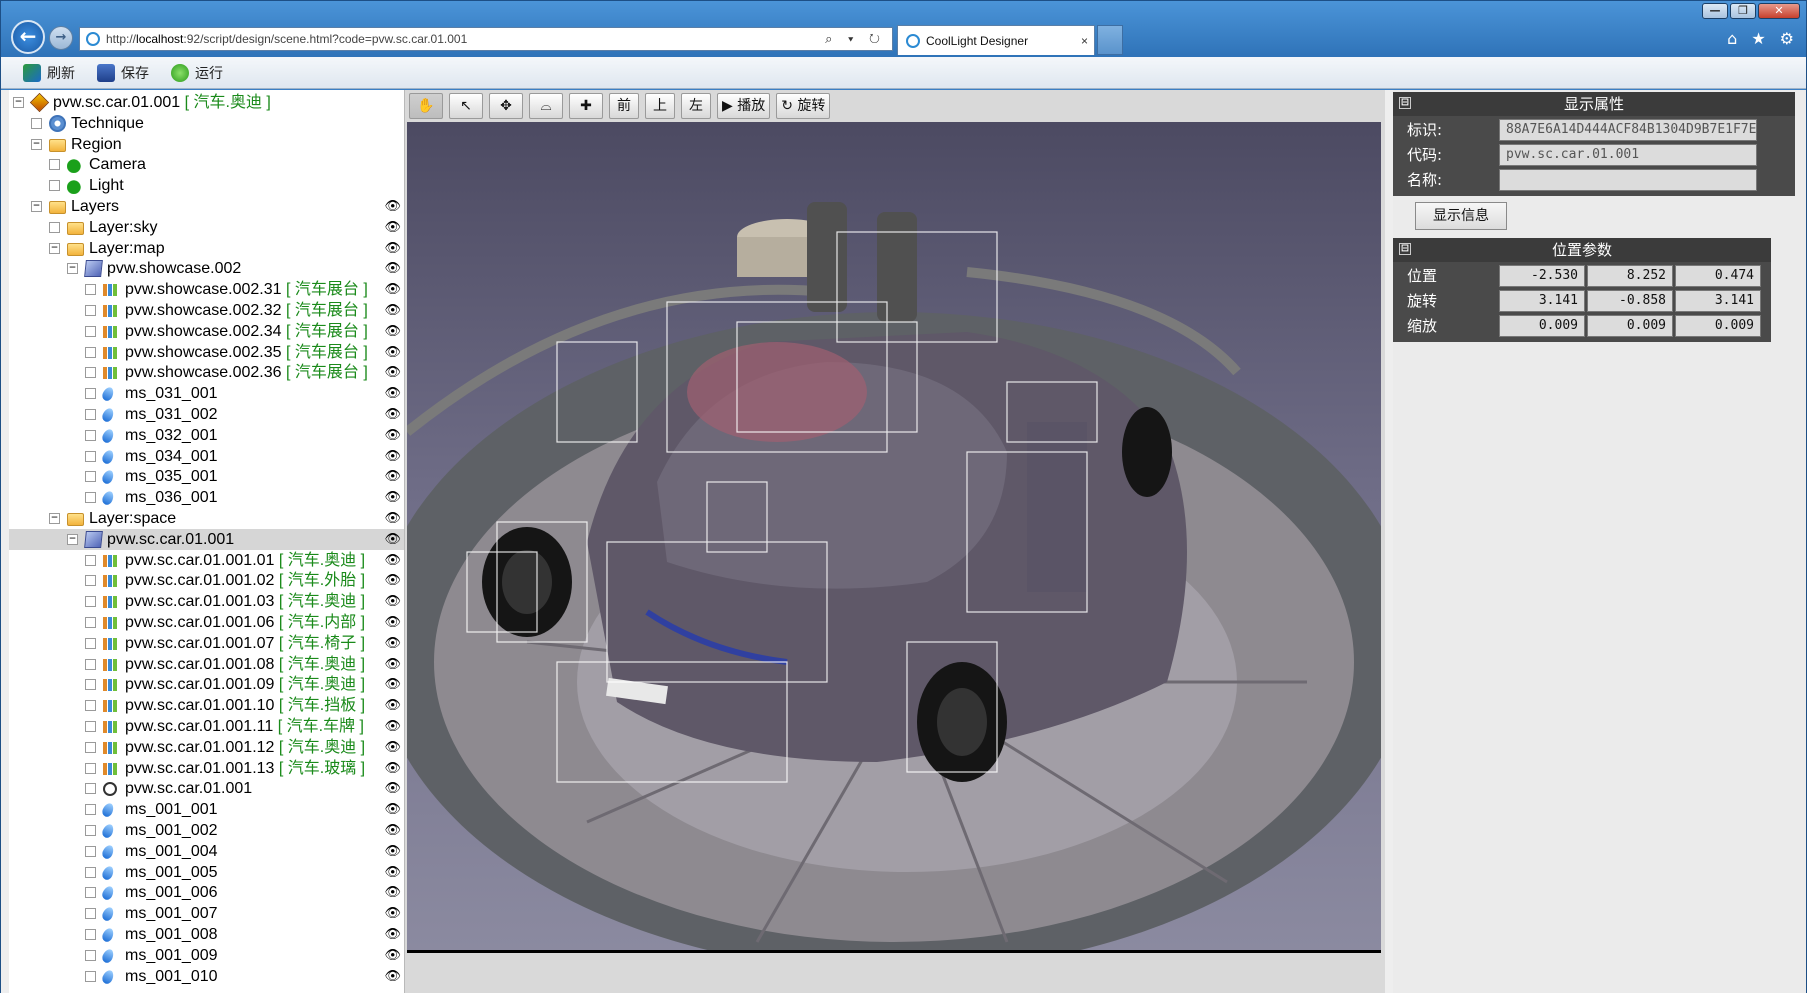 Image resolution: width=1807 pixels, height=993 pixels. What do you see at coordinates (206, 705) in the screenshot?
I see `tree-row: pvw.sc.car.01.001.10 [ 汽车.挡板 ] 👁` at bounding box center [206, 705].